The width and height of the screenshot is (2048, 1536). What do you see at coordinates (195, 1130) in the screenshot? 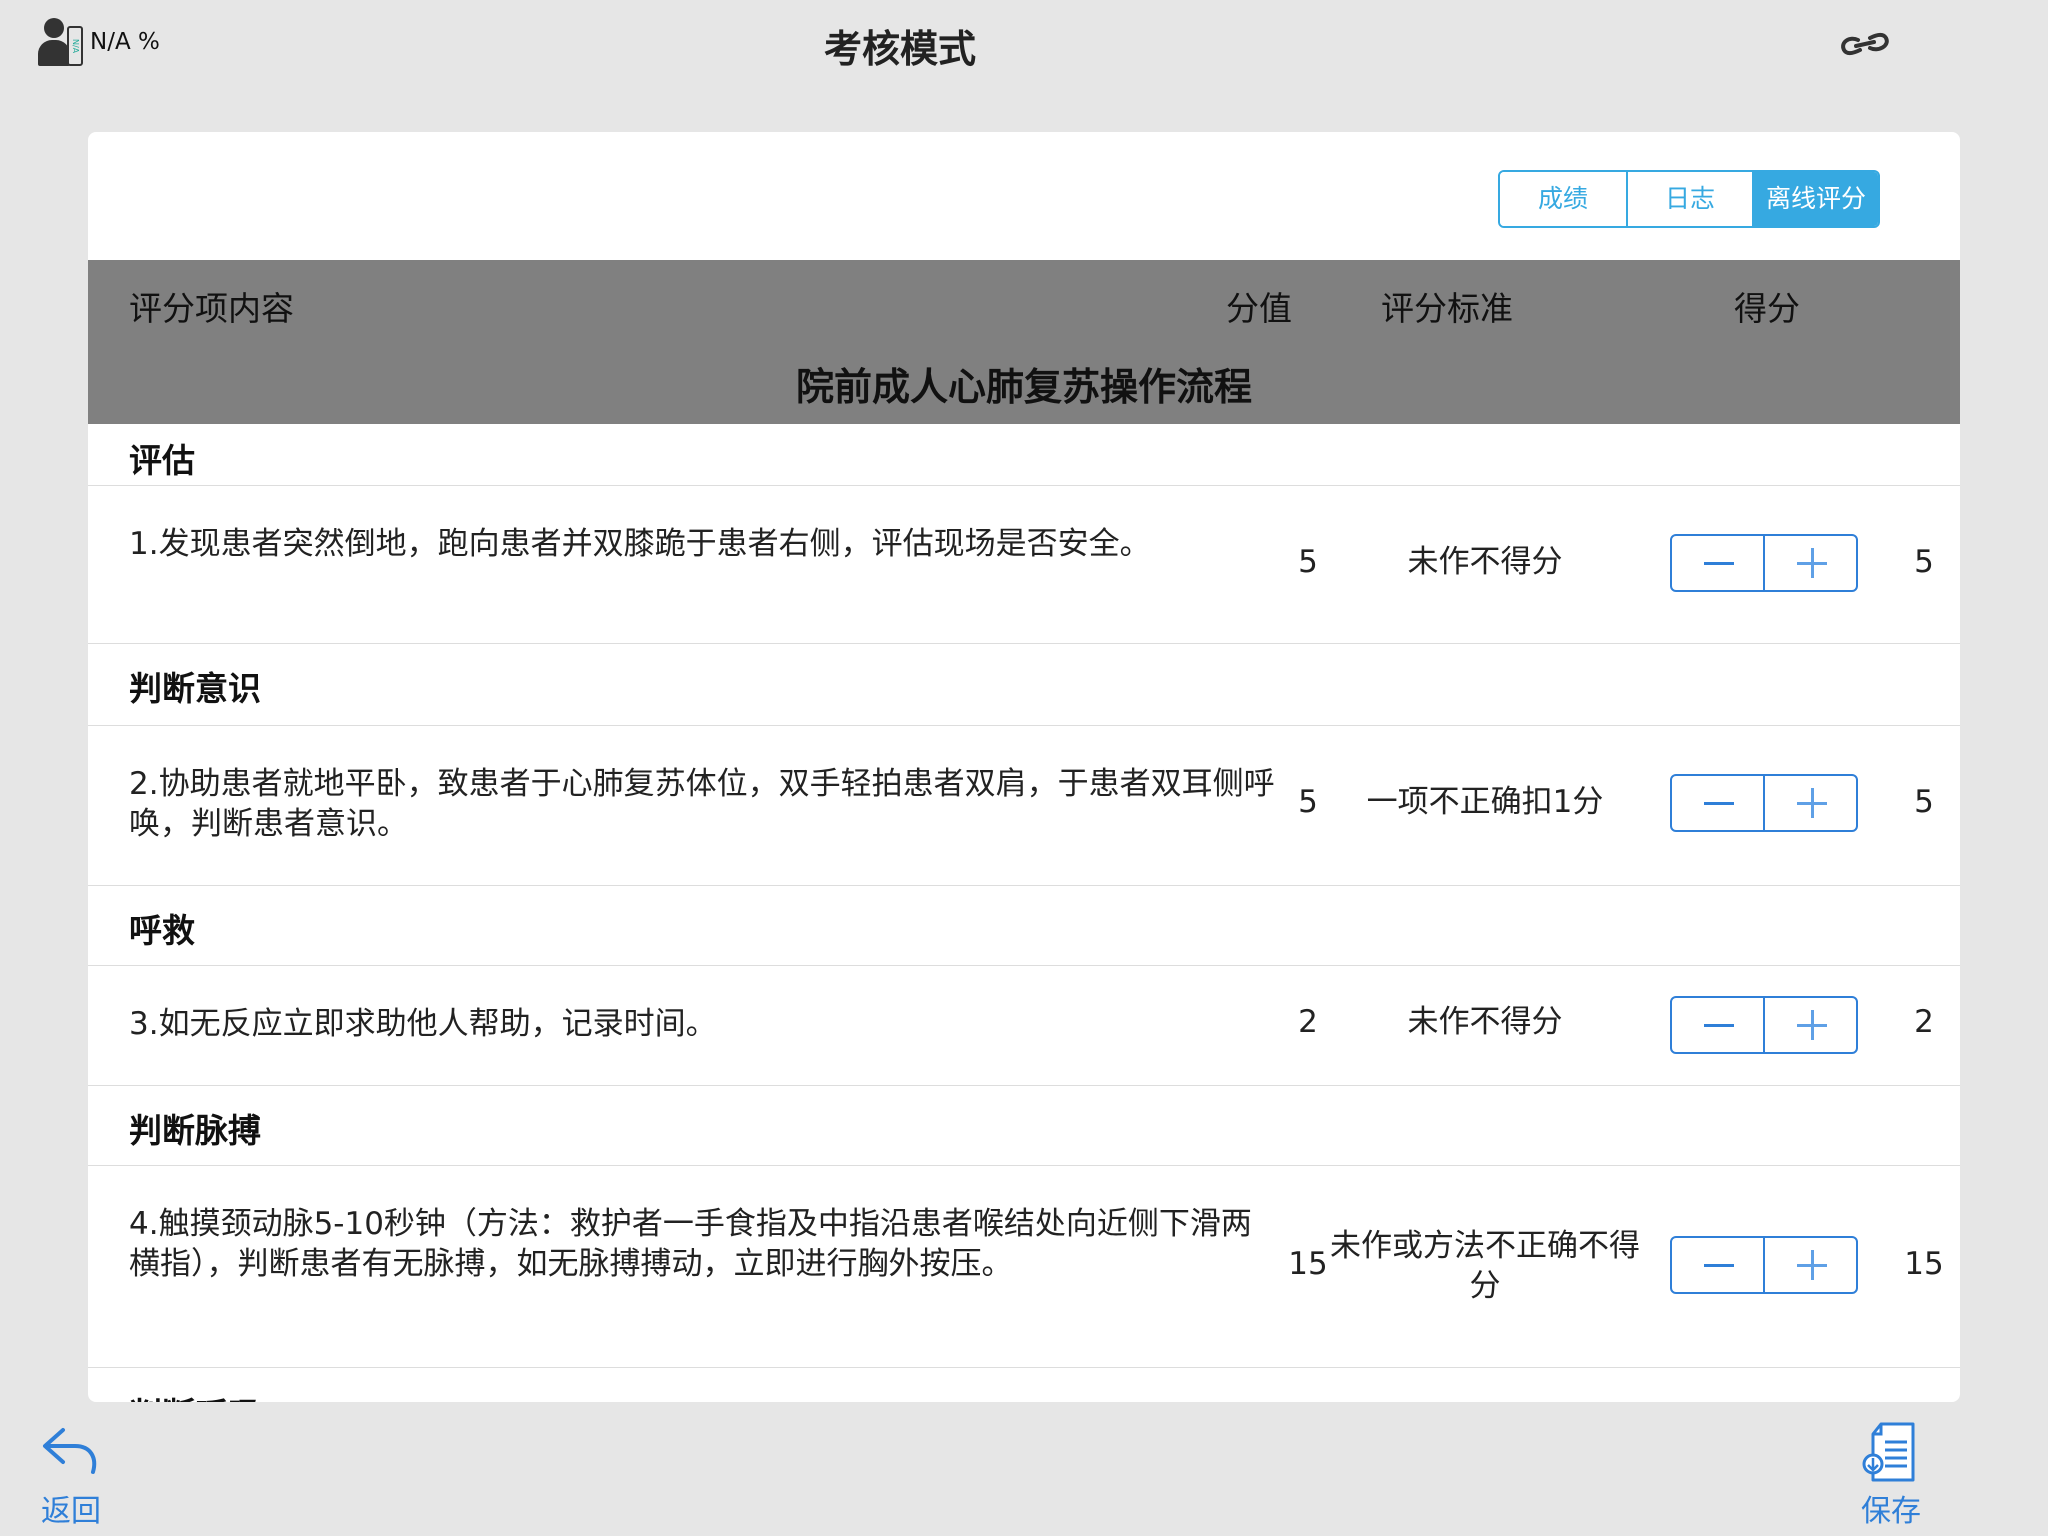
I see `category-title: 判断脉搏` at bounding box center [195, 1130].